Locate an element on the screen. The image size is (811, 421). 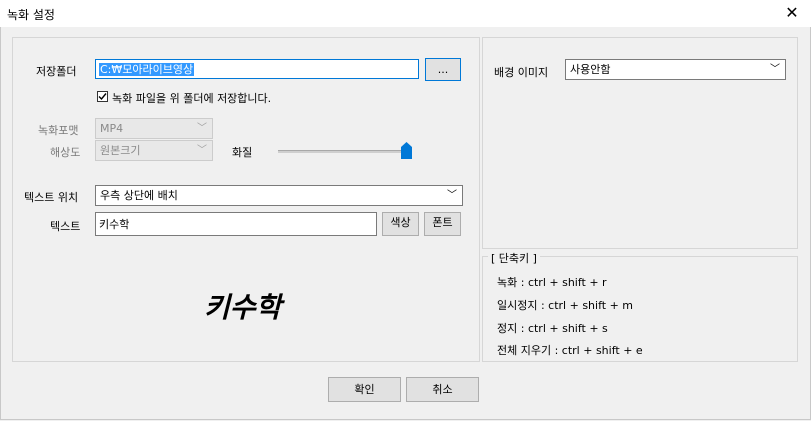
quality-slider-thumb is located at coordinates (406, 150).